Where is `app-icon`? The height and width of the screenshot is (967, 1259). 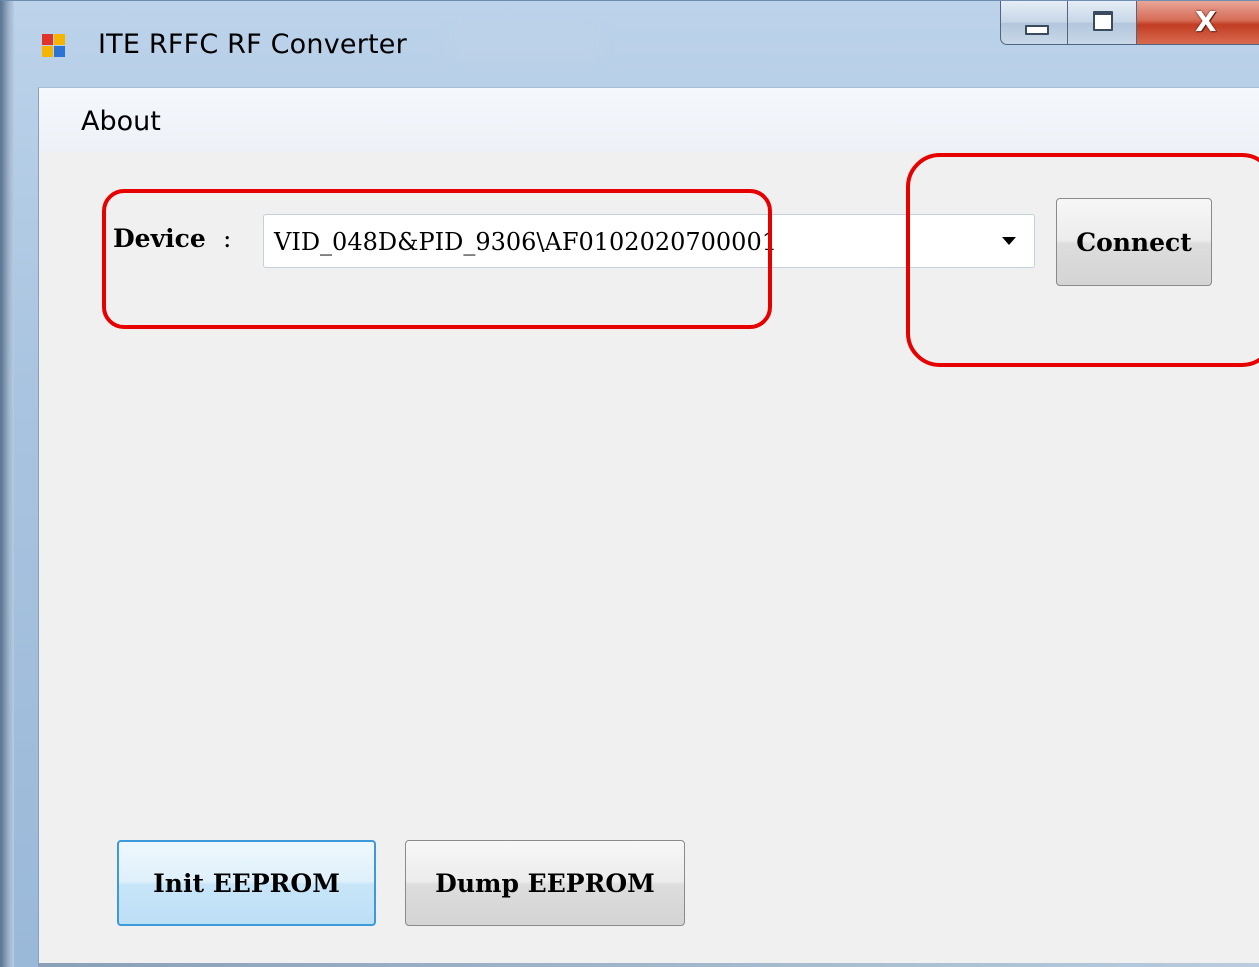
app-icon is located at coordinates (54, 46).